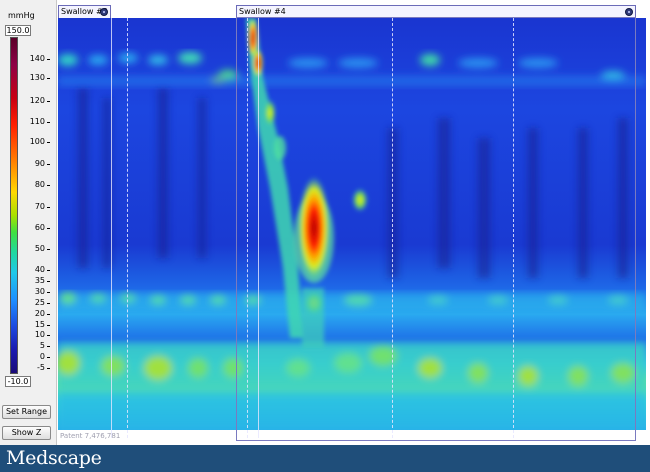  I want to click on tick-label: 70, so click(36, 207).